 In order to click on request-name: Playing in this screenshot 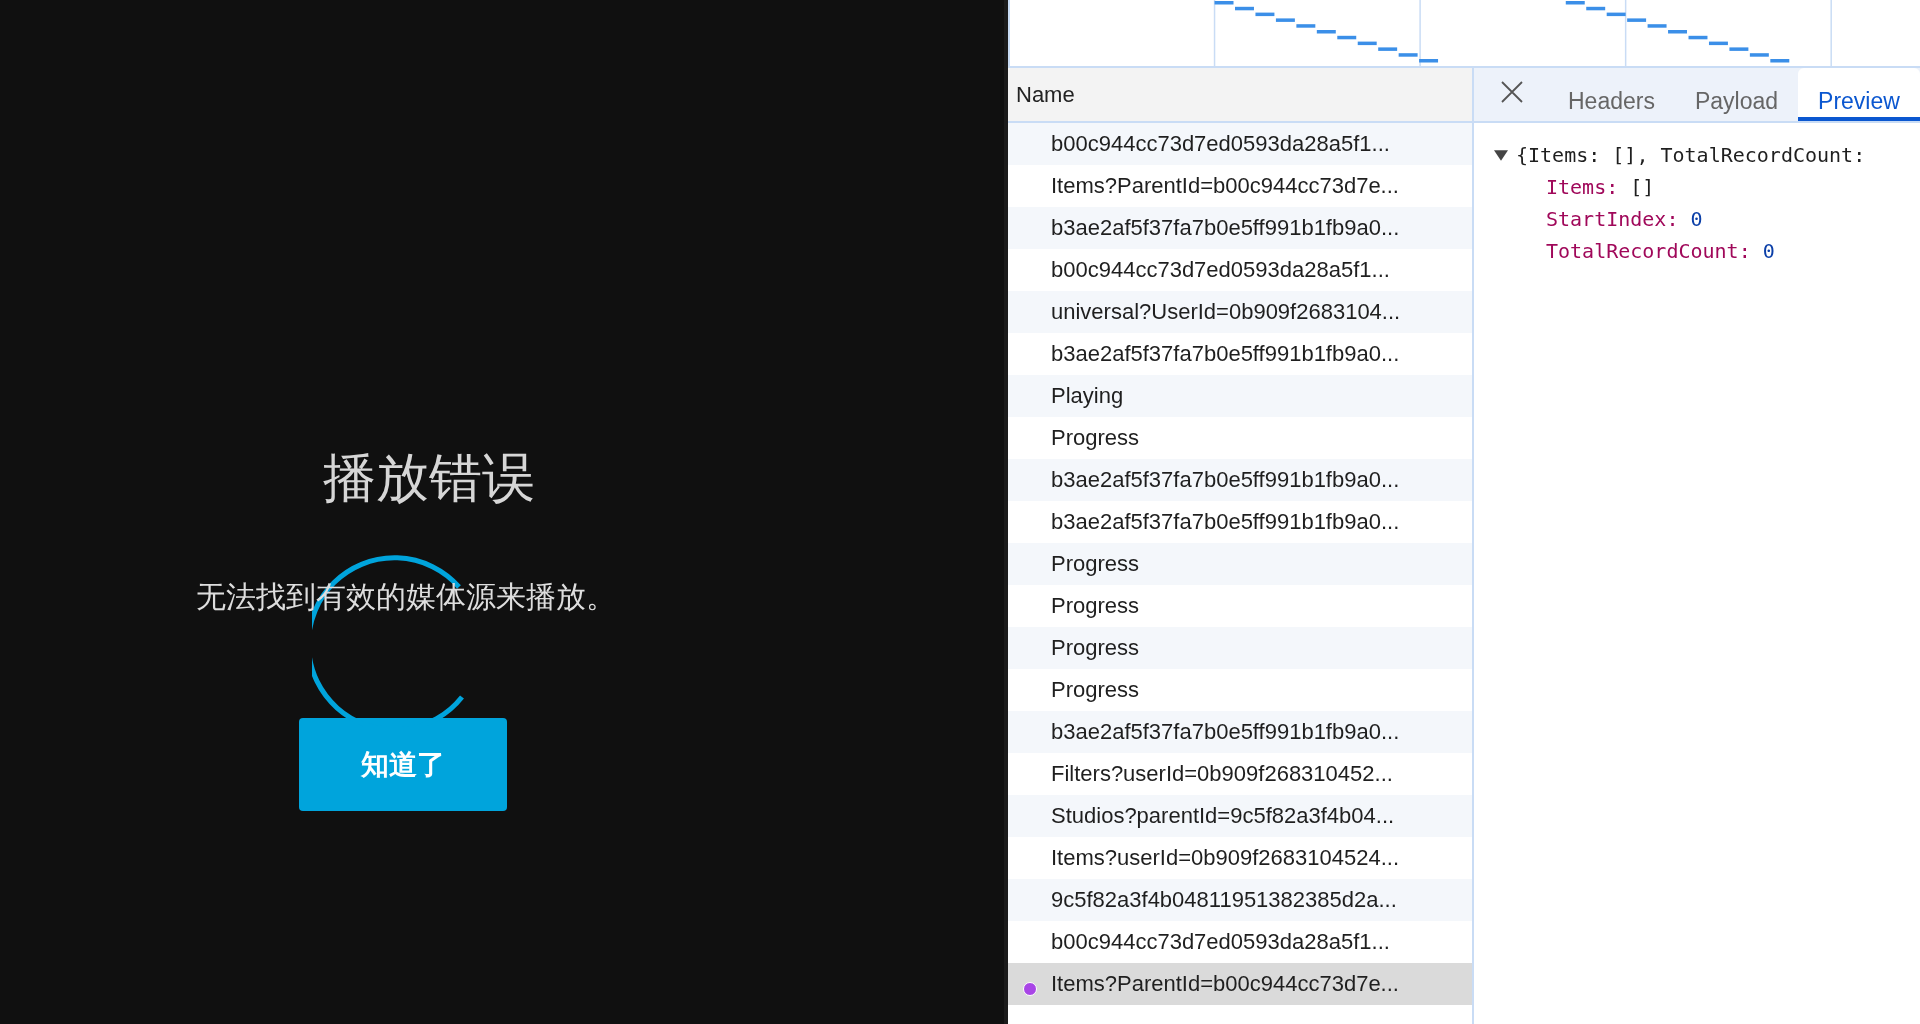, I will do `click(1087, 396)`.